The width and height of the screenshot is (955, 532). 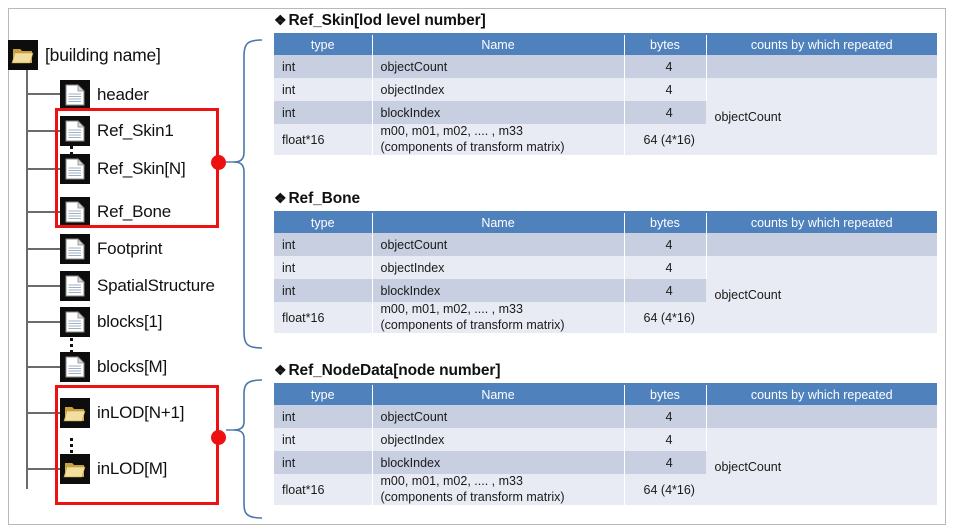 I want to click on cell-name-line1: m00, m01, m02, .... , m33, so click(x=451, y=309).